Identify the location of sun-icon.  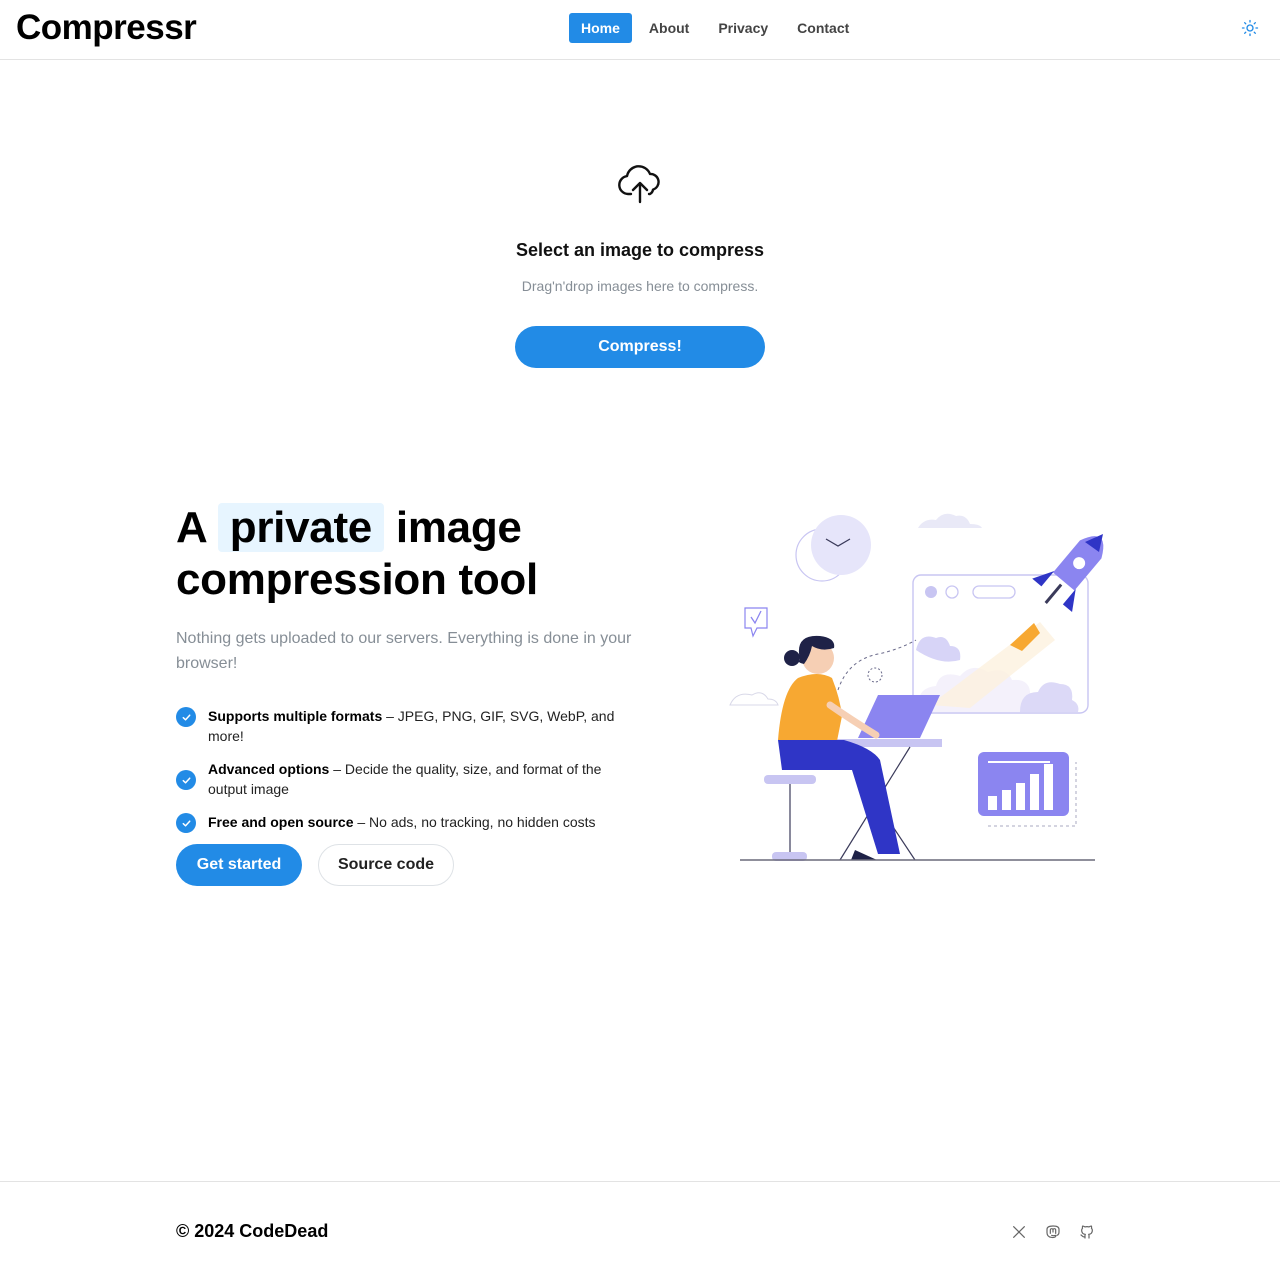
(1250, 28).